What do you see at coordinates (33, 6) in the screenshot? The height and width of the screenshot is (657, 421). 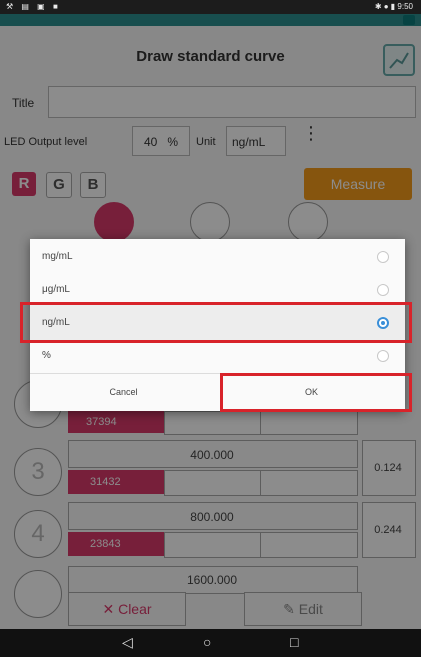 I see `status-icons-left: ⚒ ▤ ▣ ■` at bounding box center [33, 6].